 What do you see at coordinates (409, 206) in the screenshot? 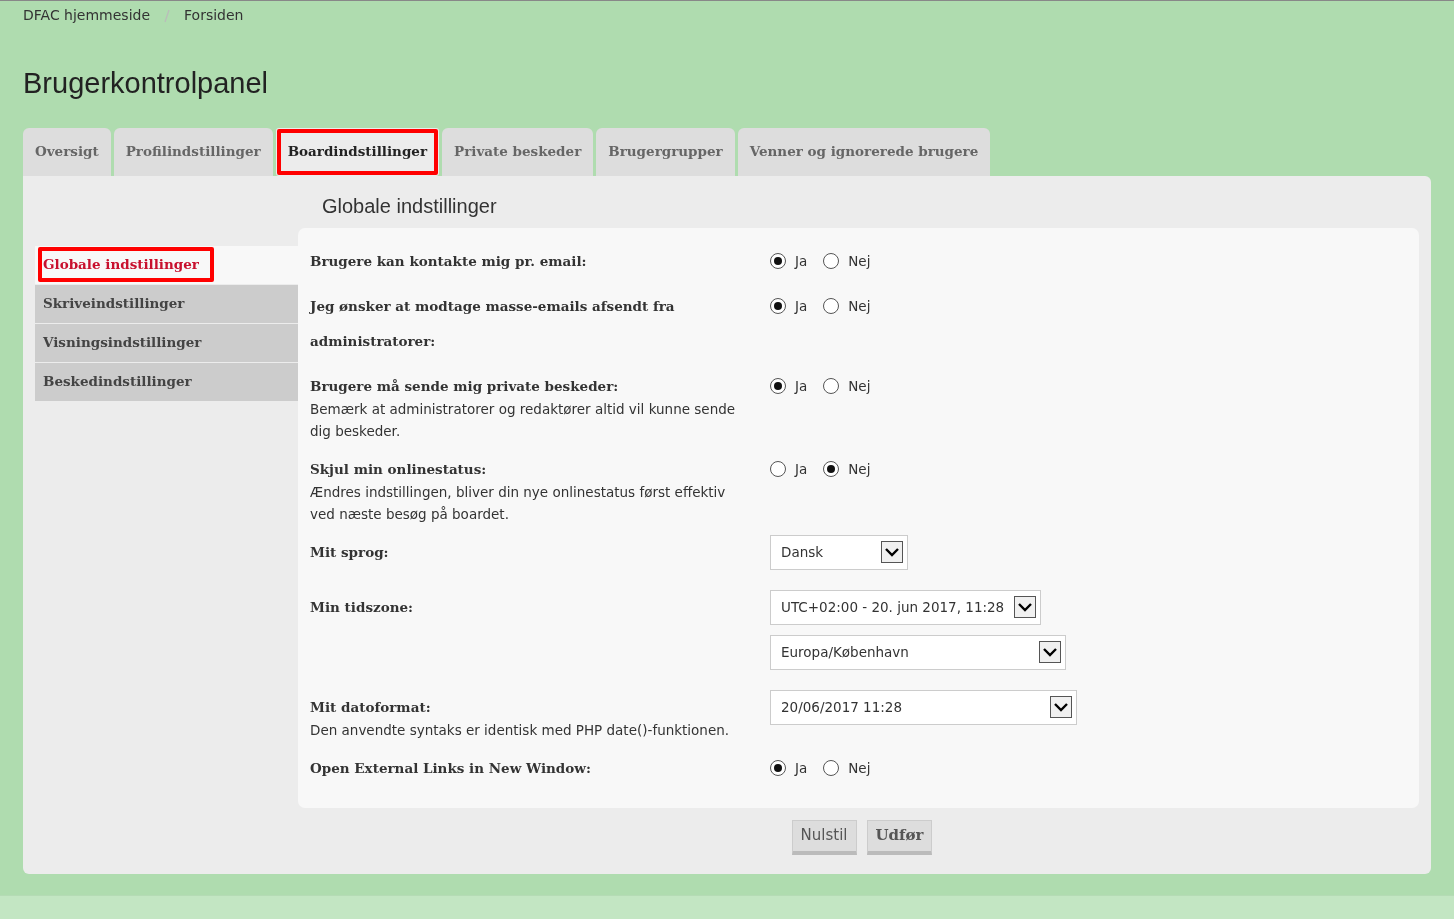
I see `section-title: Globale indstillinger` at bounding box center [409, 206].